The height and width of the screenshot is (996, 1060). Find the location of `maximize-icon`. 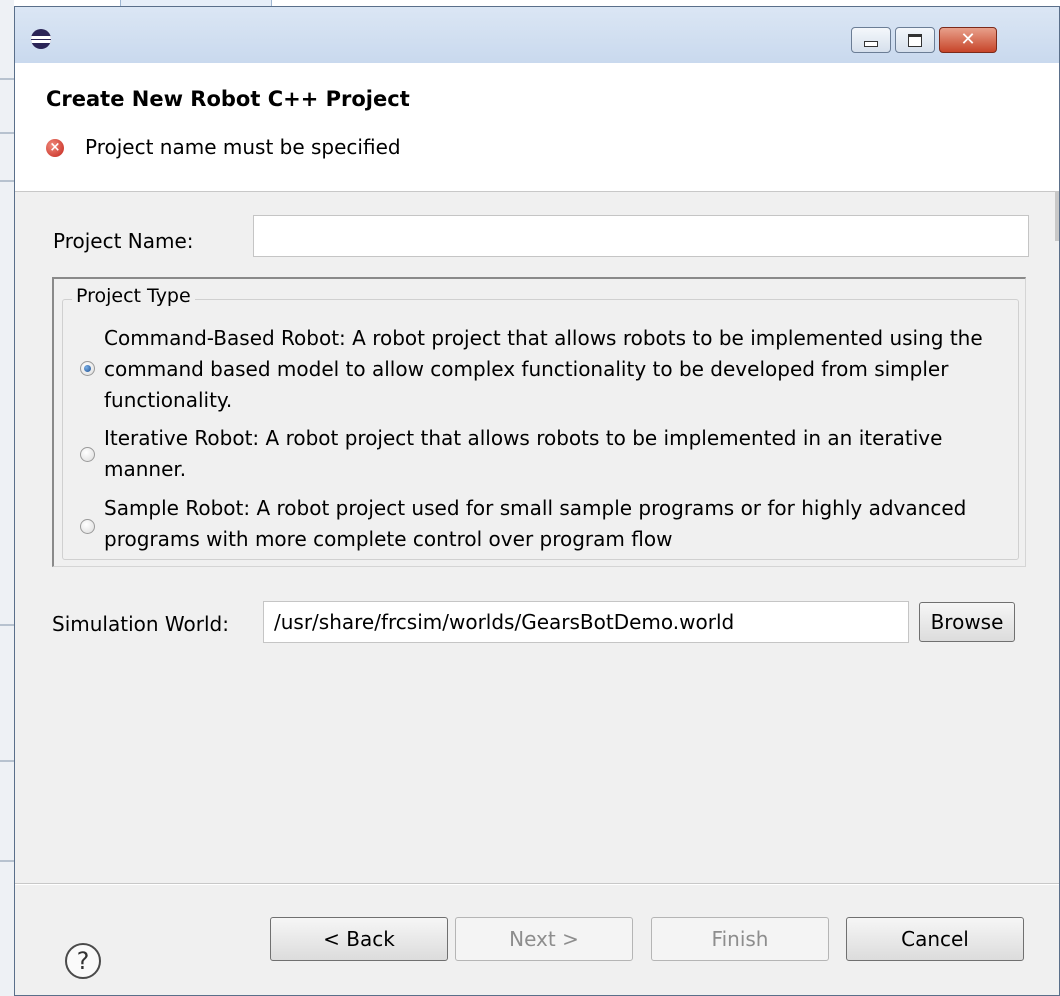

maximize-icon is located at coordinates (915, 40).